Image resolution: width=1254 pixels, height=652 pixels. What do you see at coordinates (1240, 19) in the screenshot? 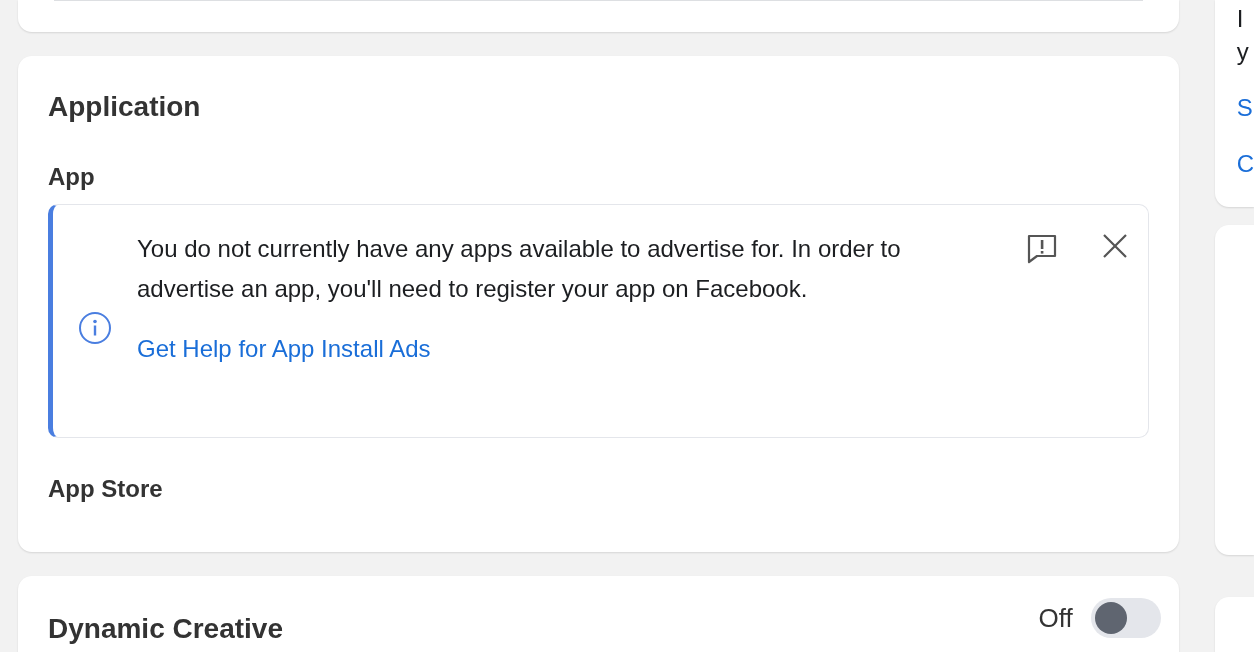
I see `side-text: I` at bounding box center [1240, 19].